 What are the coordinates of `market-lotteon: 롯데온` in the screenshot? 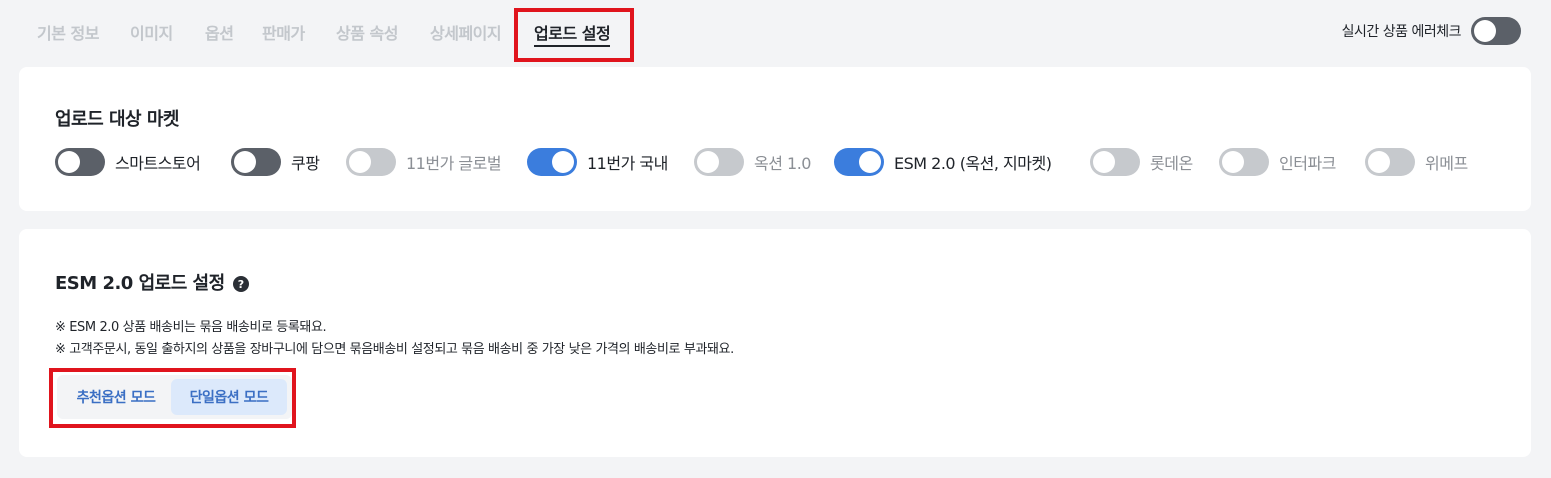 It's located at (1141, 162).